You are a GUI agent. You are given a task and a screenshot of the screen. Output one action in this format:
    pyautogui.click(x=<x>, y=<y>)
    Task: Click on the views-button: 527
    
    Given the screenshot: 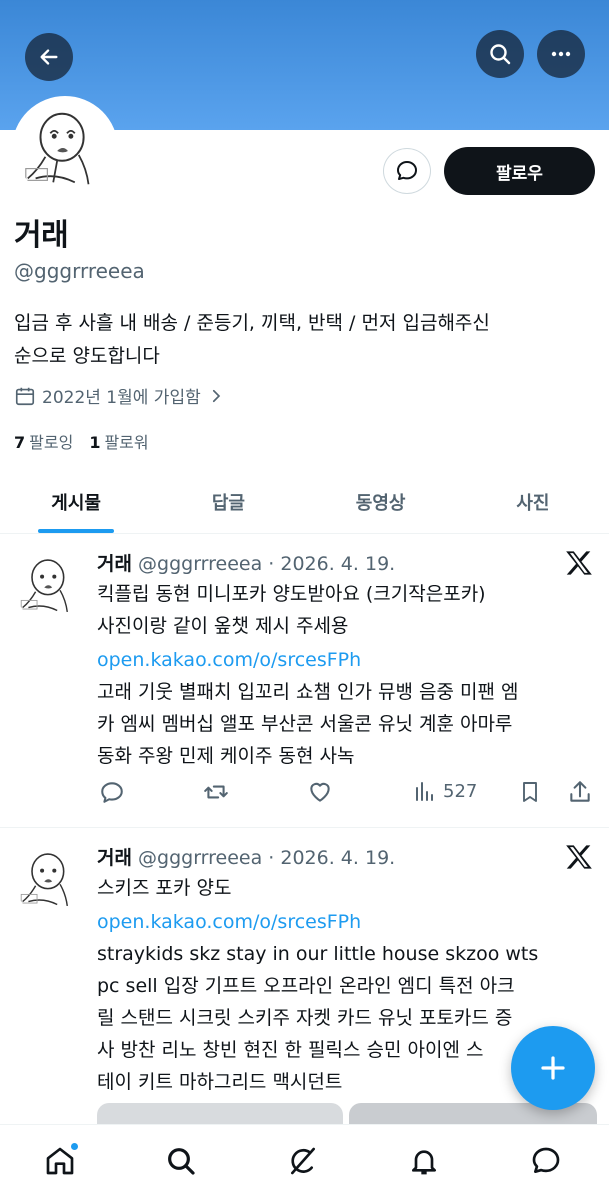 What is the action you would take?
    pyautogui.click(x=445, y=791)
    